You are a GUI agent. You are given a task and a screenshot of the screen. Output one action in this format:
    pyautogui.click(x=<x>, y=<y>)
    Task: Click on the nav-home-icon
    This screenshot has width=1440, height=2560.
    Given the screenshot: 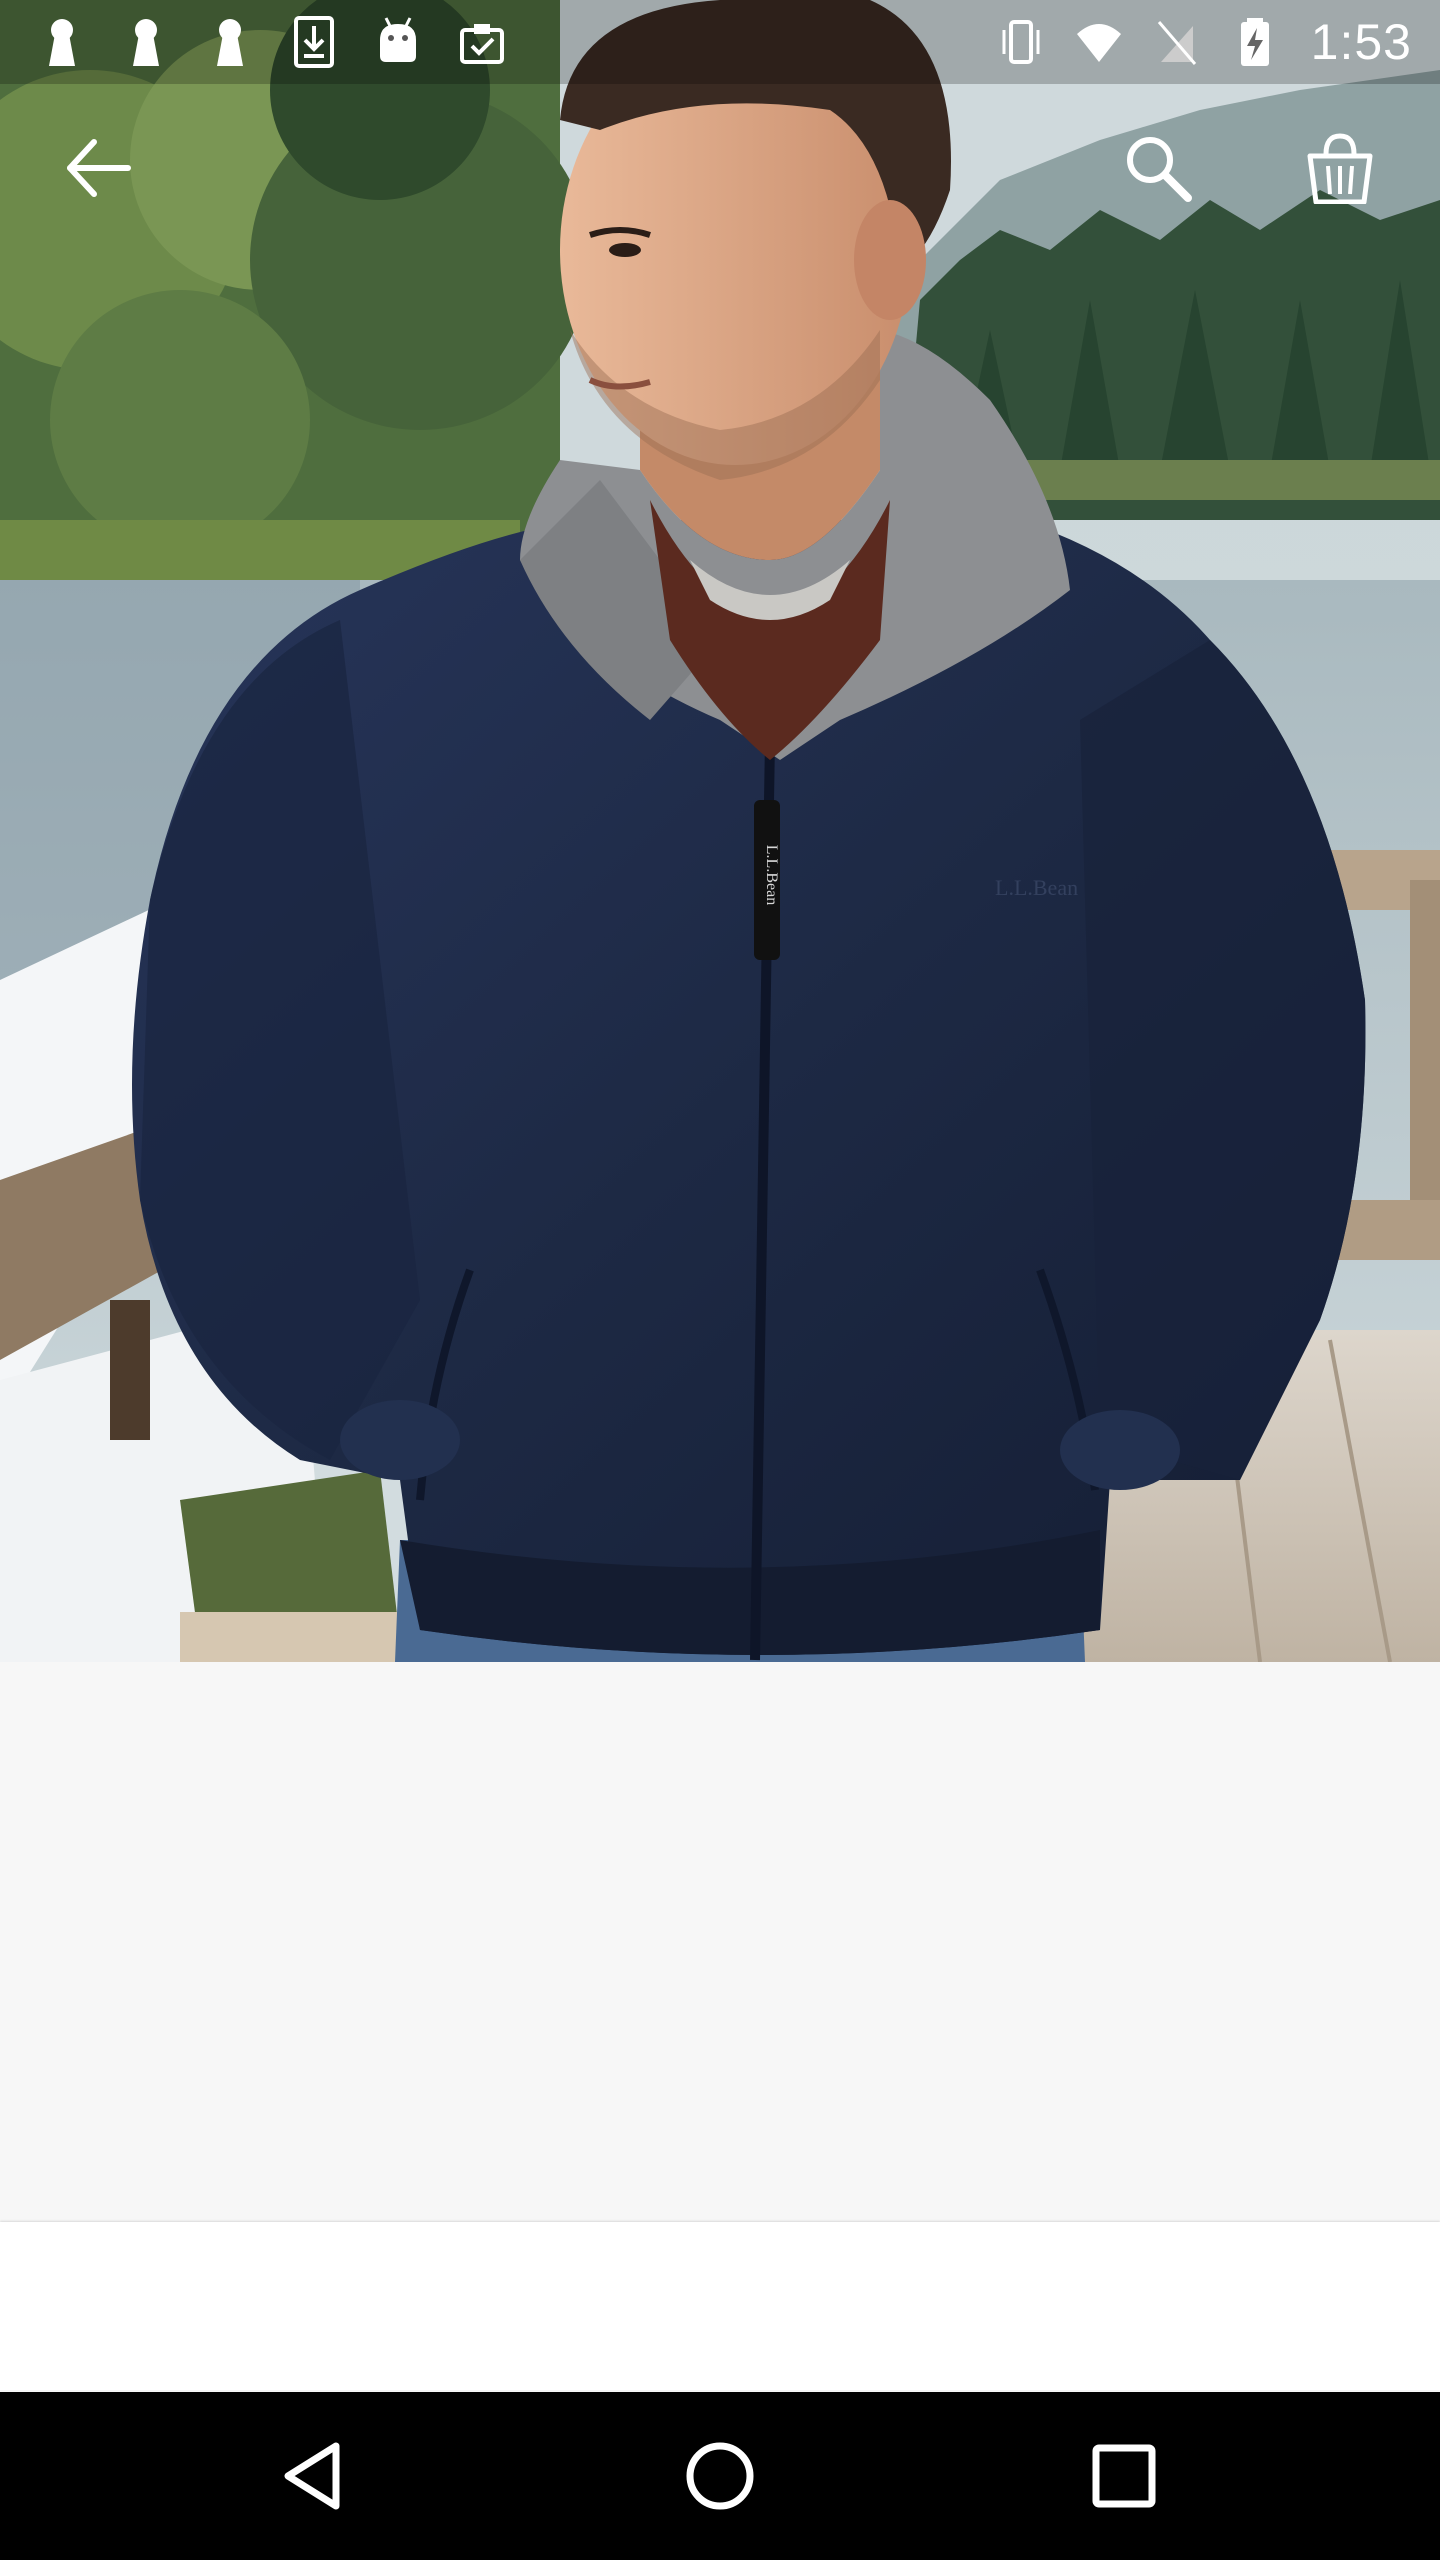 What is the action you would take?
    pyautogui.click(x=720, y=2476)
    